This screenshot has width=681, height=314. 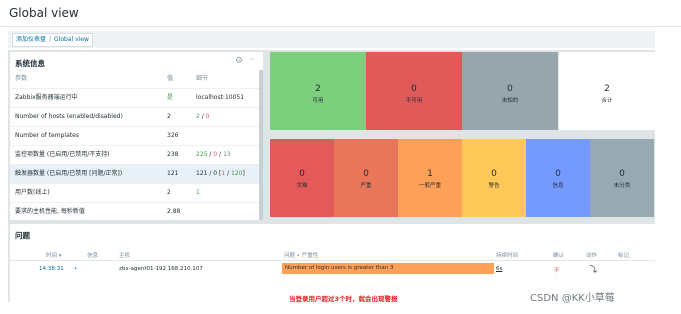 I want to click on breadcrumb-bar: 添加仪表盘 / Global view, so click(x=331, y=39).